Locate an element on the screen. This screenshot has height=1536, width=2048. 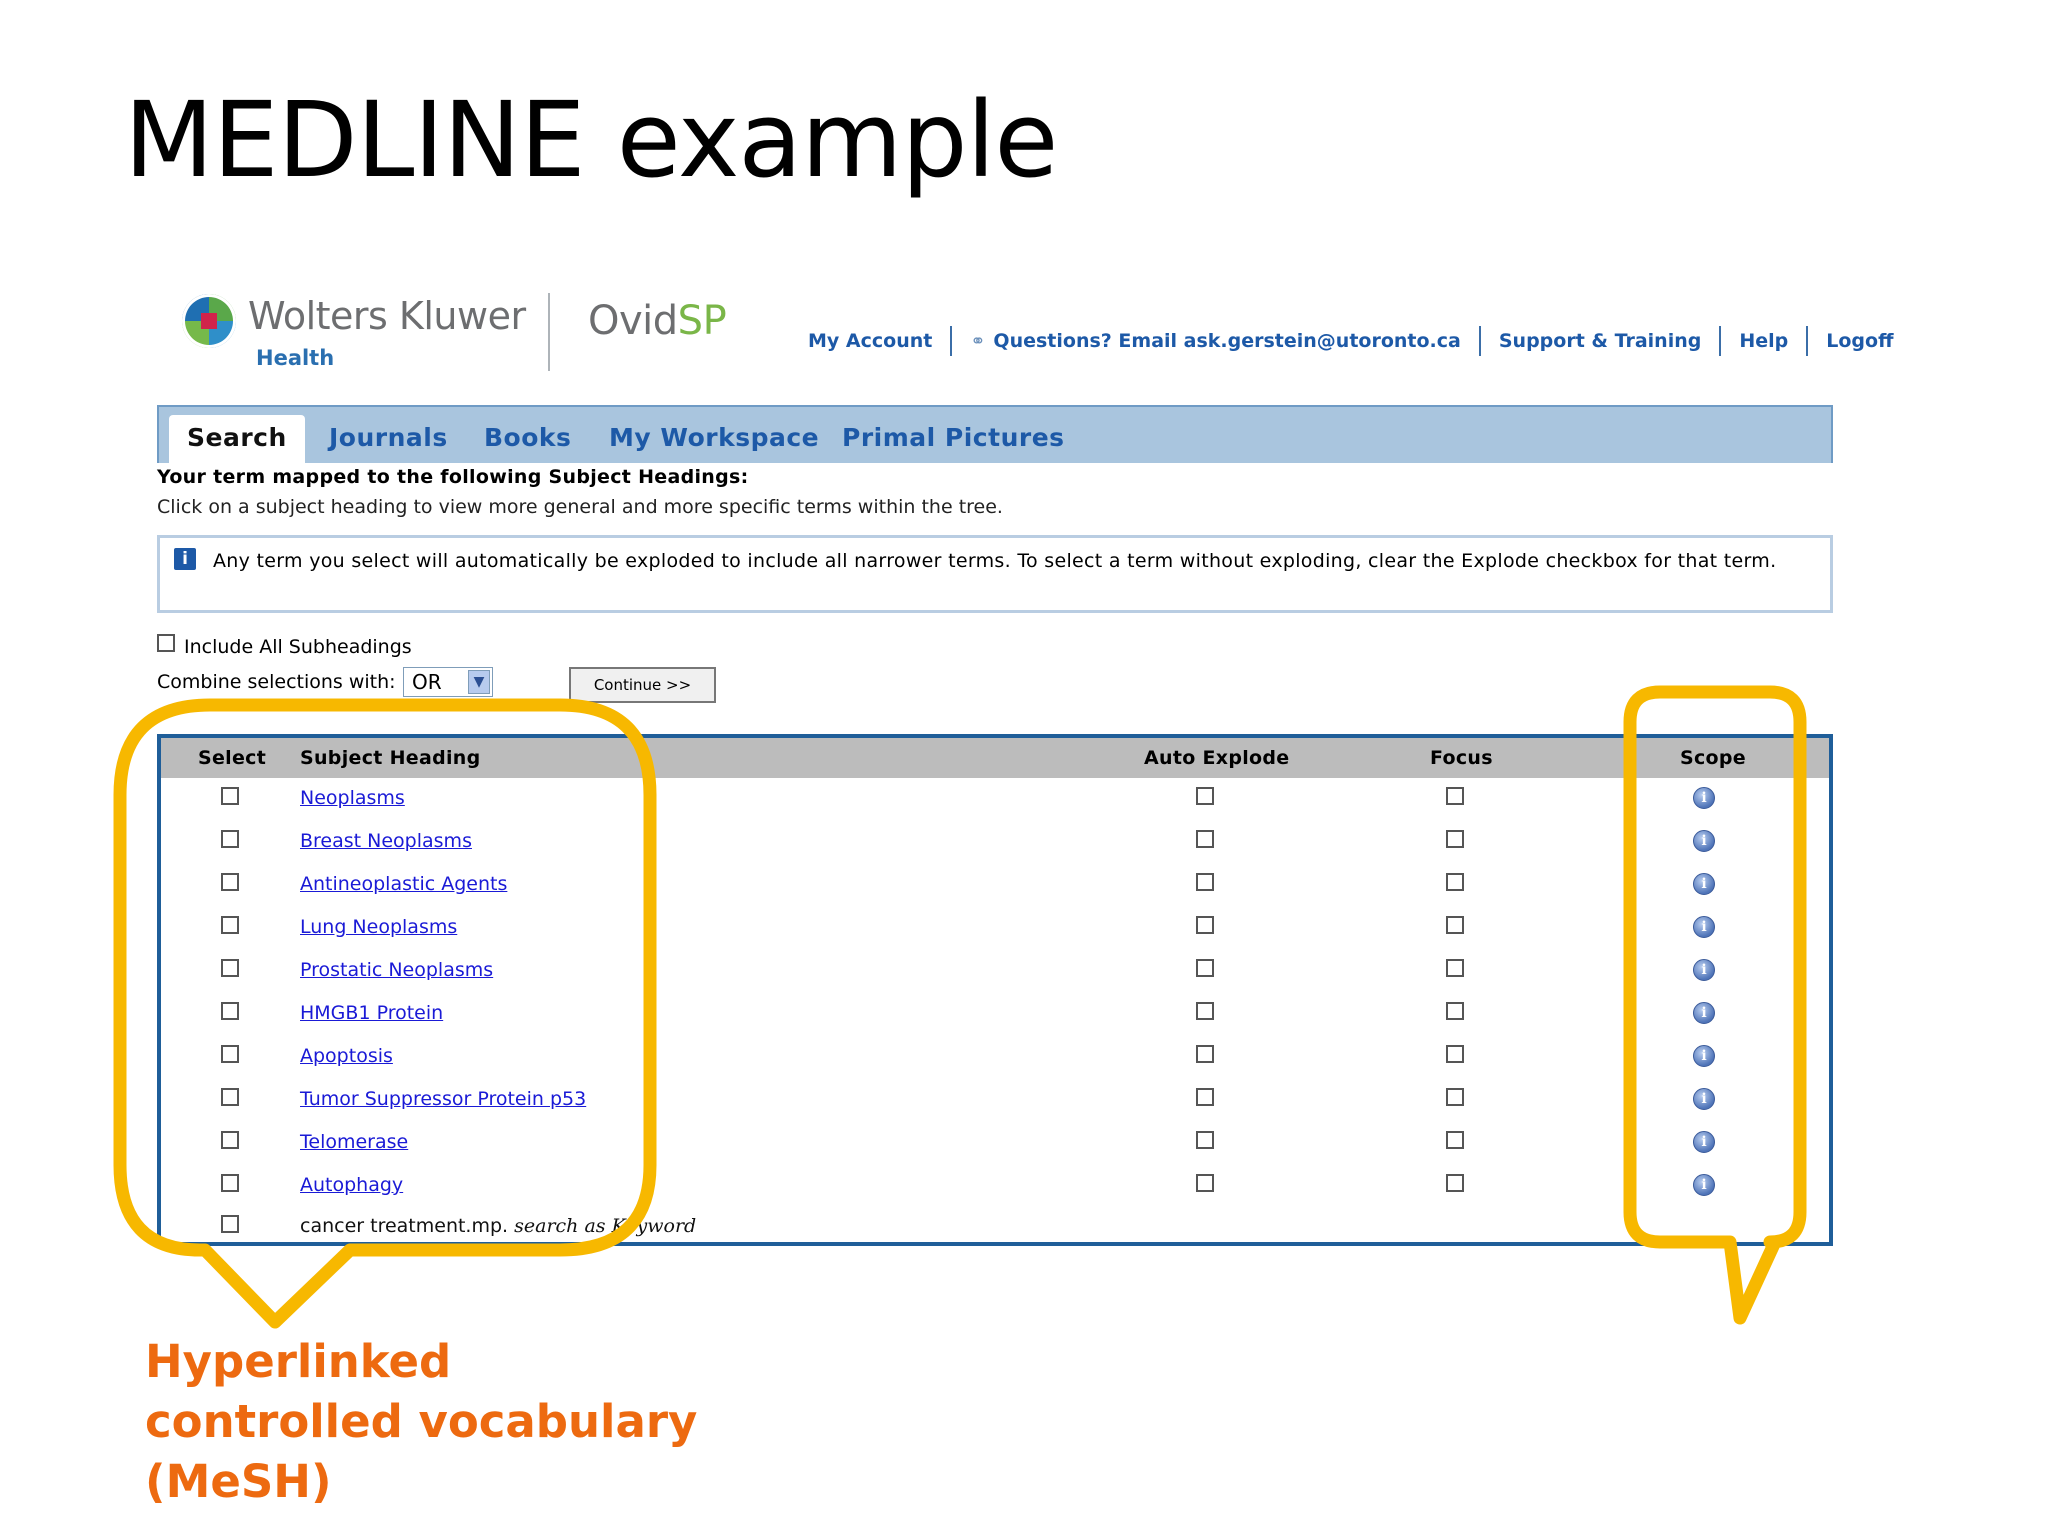
scope-callout-shape is located at coordinates (1715, 1005).